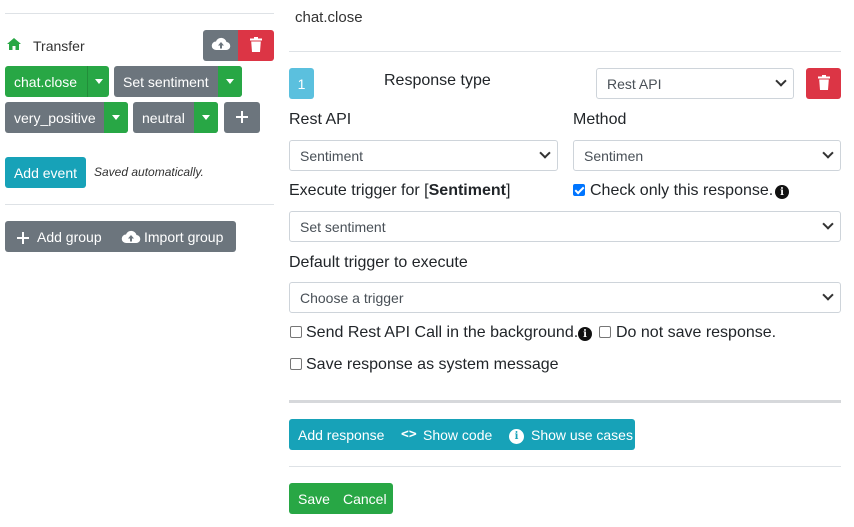 The height and width of the screenshot is (527, 854). I want to click on execute-trigger-select: Set sentiment, so click(565, 226).